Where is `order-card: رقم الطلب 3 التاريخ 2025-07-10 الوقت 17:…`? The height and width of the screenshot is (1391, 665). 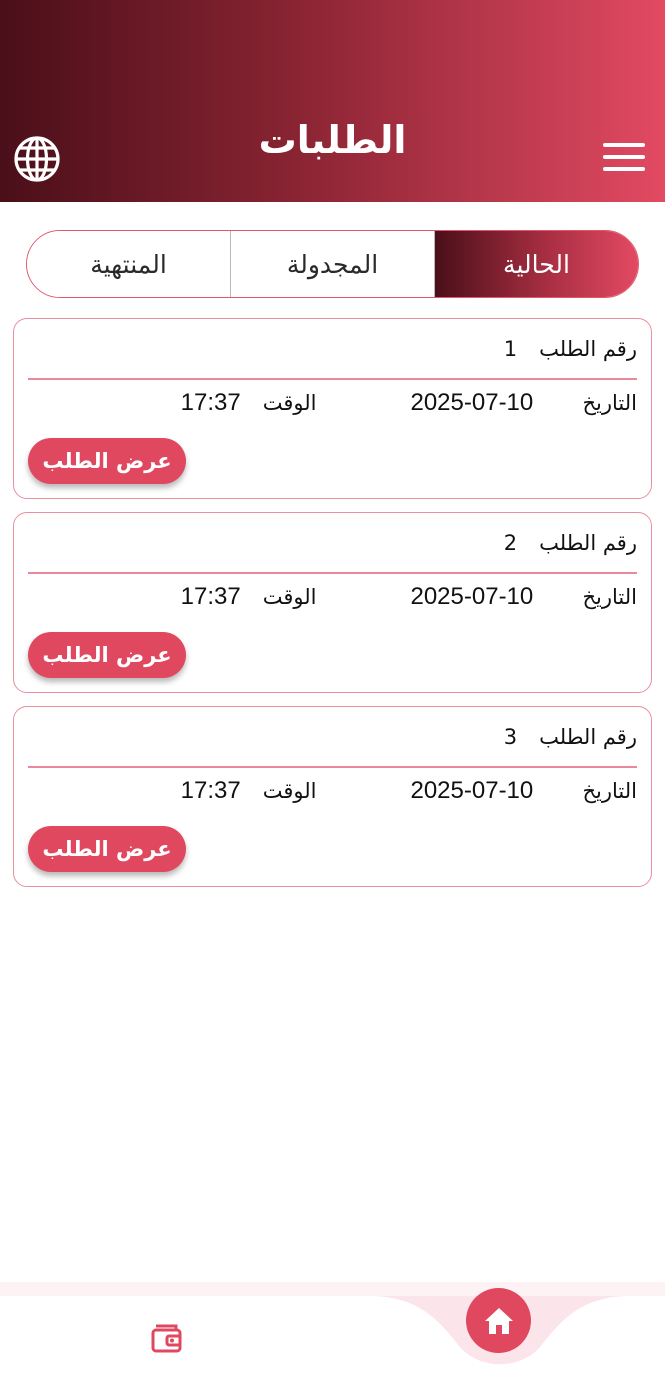
order-card: رقم الطلب 3 التاريخ 2025-07-10 الوقت 17:… is located at coordinates (332, 796).